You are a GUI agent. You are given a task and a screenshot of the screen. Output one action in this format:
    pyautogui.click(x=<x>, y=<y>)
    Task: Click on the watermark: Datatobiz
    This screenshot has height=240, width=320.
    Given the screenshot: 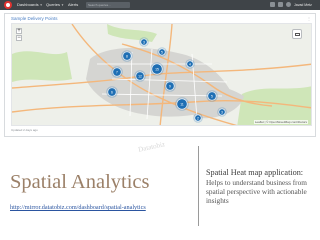 What is the action you would take?
    pyautogui.click(x=151, y=147)
    